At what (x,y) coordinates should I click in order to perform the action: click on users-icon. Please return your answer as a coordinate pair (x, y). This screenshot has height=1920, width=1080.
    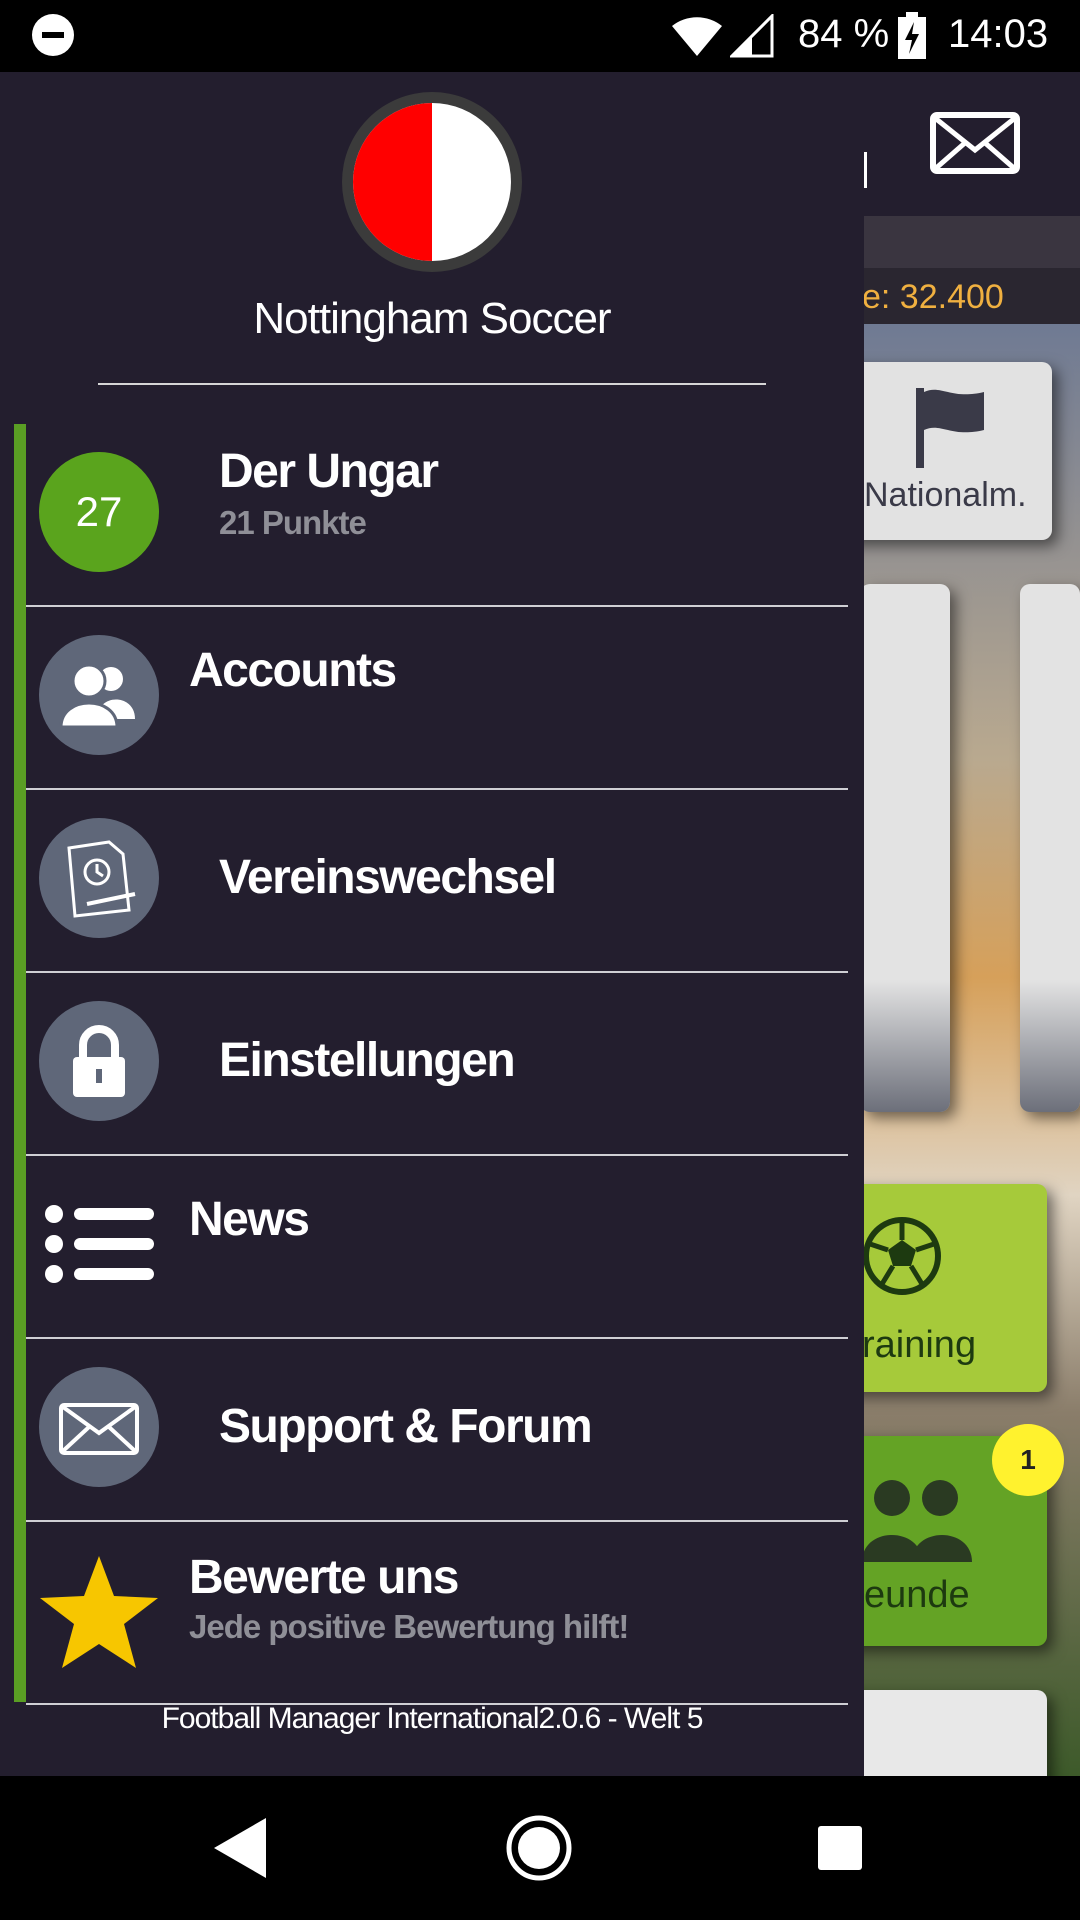
    Looking at the image, I should click on (99, 695).